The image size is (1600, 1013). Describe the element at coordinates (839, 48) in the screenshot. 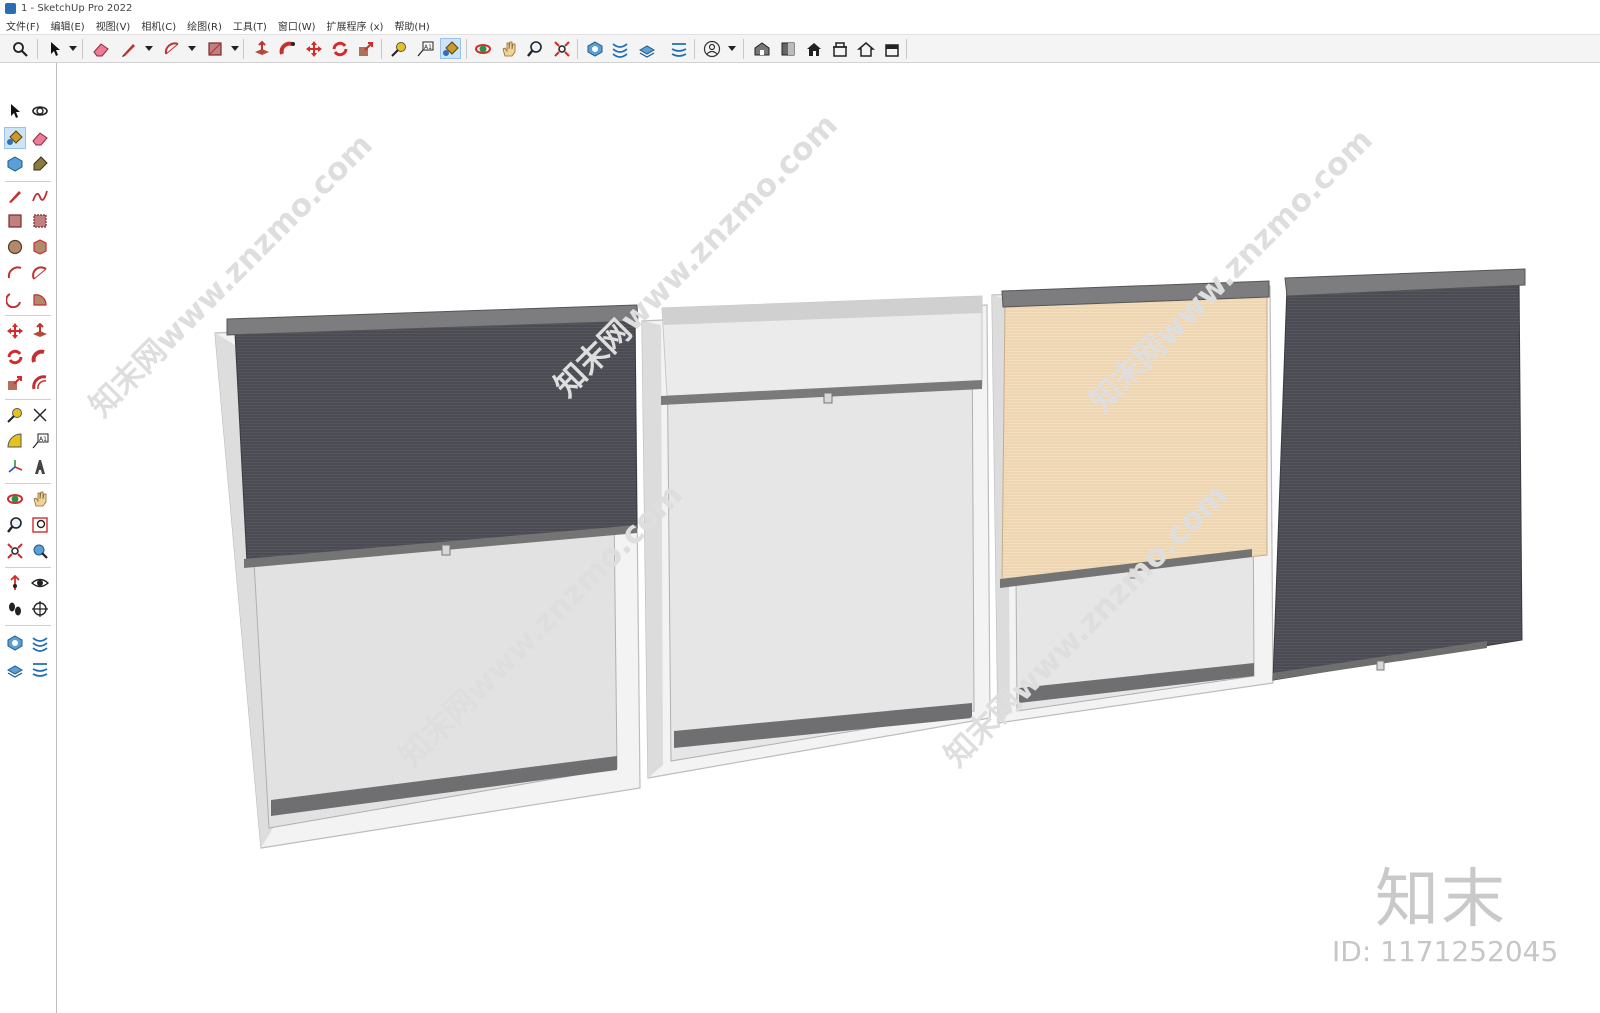

I see `house-outline-icon` at that location.